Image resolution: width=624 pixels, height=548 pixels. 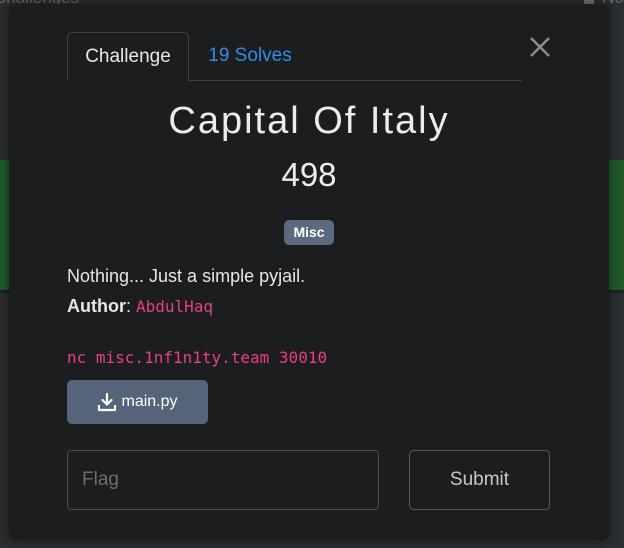 I want to click on tab-solves: 19 Solves, so click(x=250, y=56).